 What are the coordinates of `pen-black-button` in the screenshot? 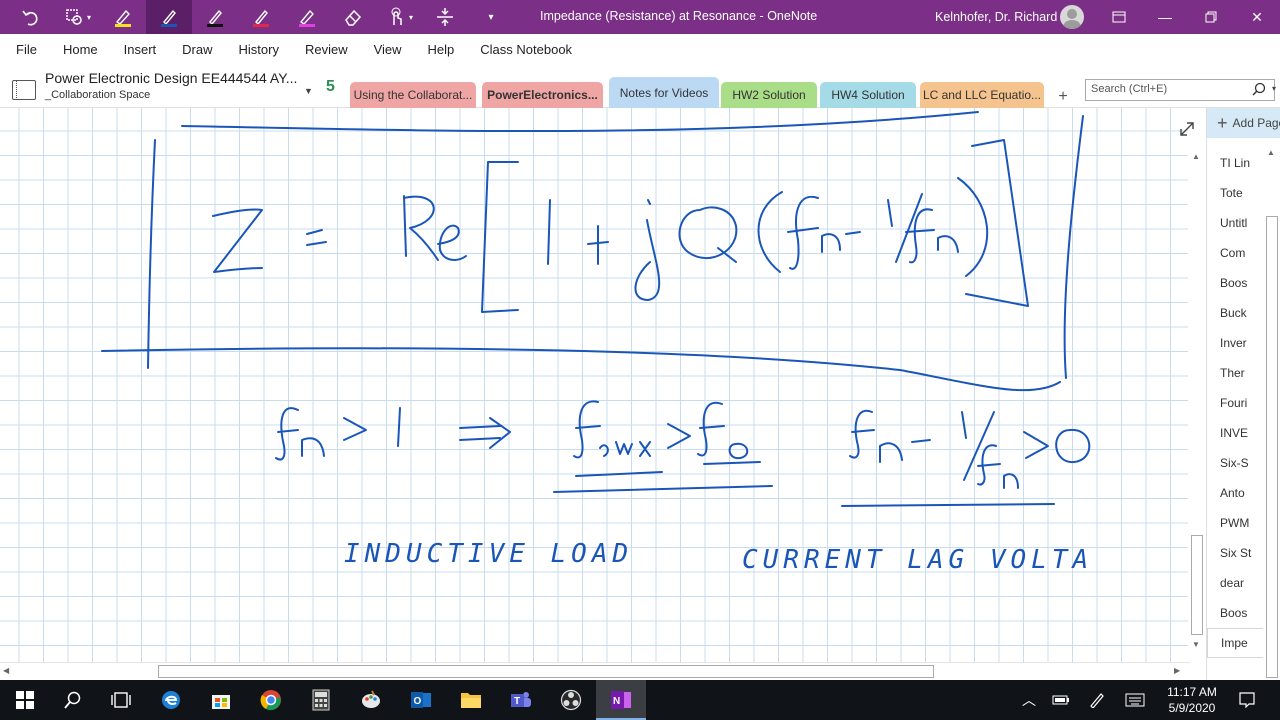 It's located at (215, 17).